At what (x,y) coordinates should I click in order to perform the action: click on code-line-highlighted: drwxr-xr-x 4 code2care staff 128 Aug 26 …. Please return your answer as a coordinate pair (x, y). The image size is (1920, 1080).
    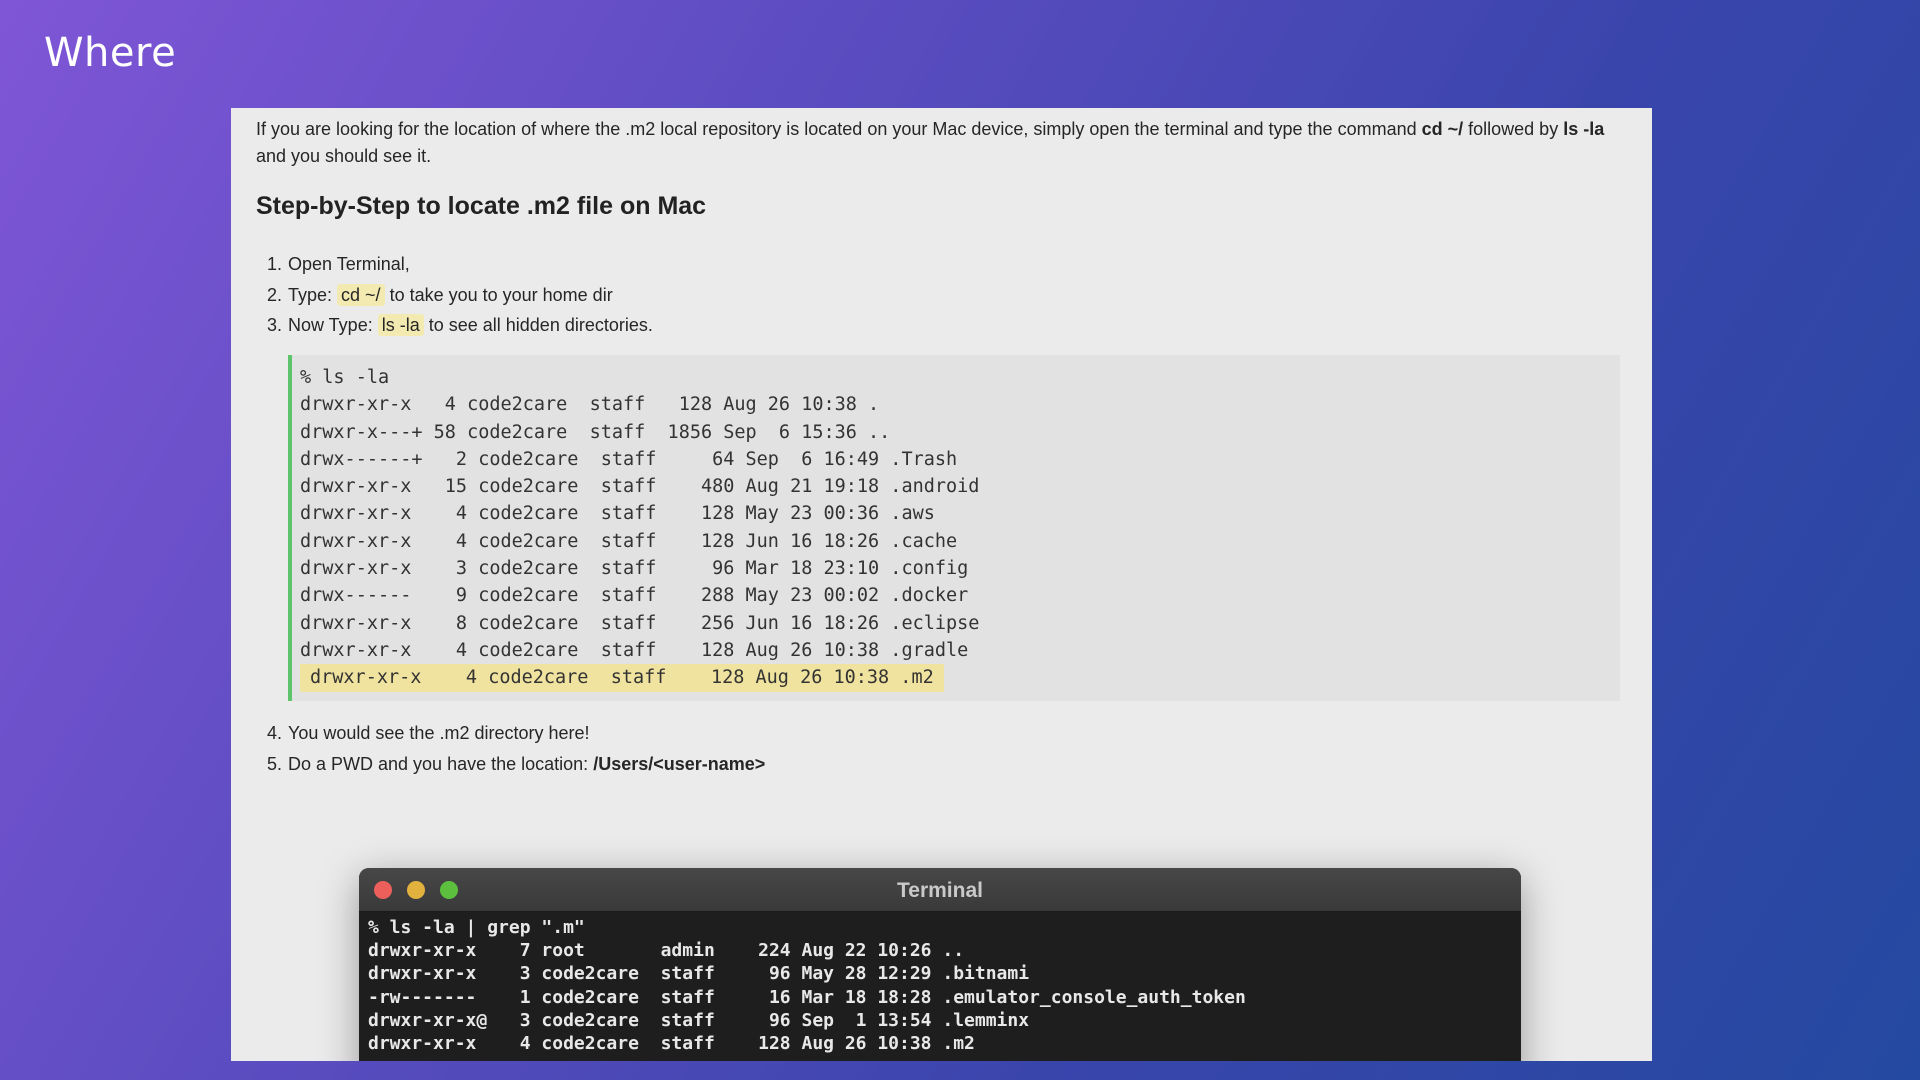
    Looking at the image, I should click on (622, 678).